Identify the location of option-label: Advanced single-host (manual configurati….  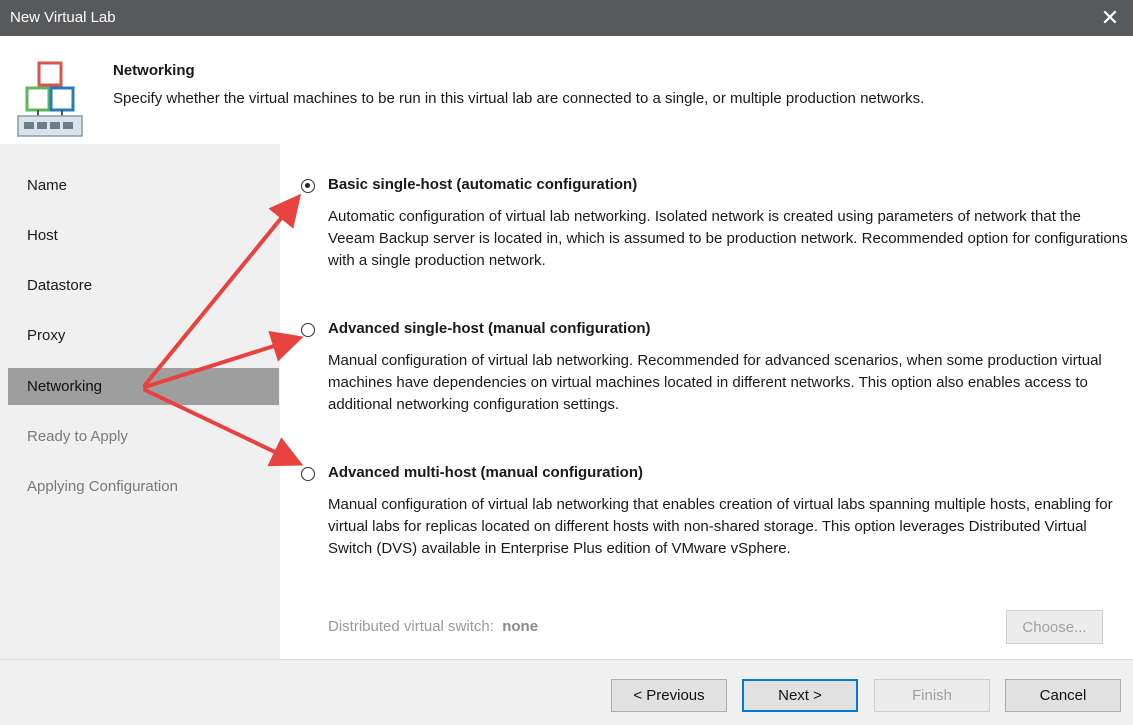
(489, 328).